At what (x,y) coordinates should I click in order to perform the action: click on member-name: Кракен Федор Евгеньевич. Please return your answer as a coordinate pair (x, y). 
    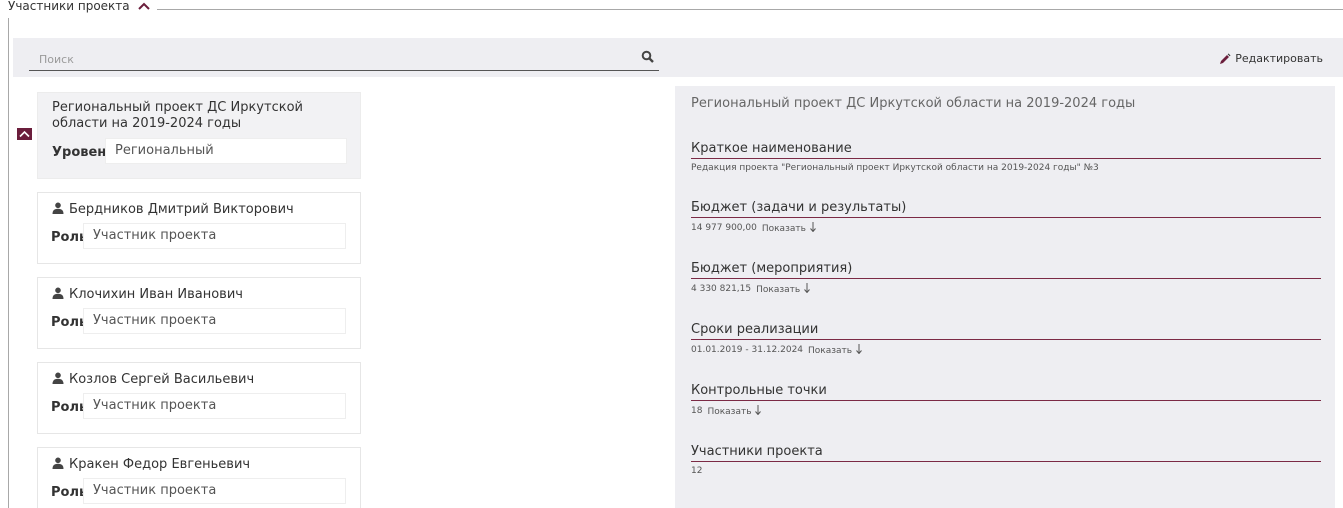
    Looking at the image, I should click on (160, 464).